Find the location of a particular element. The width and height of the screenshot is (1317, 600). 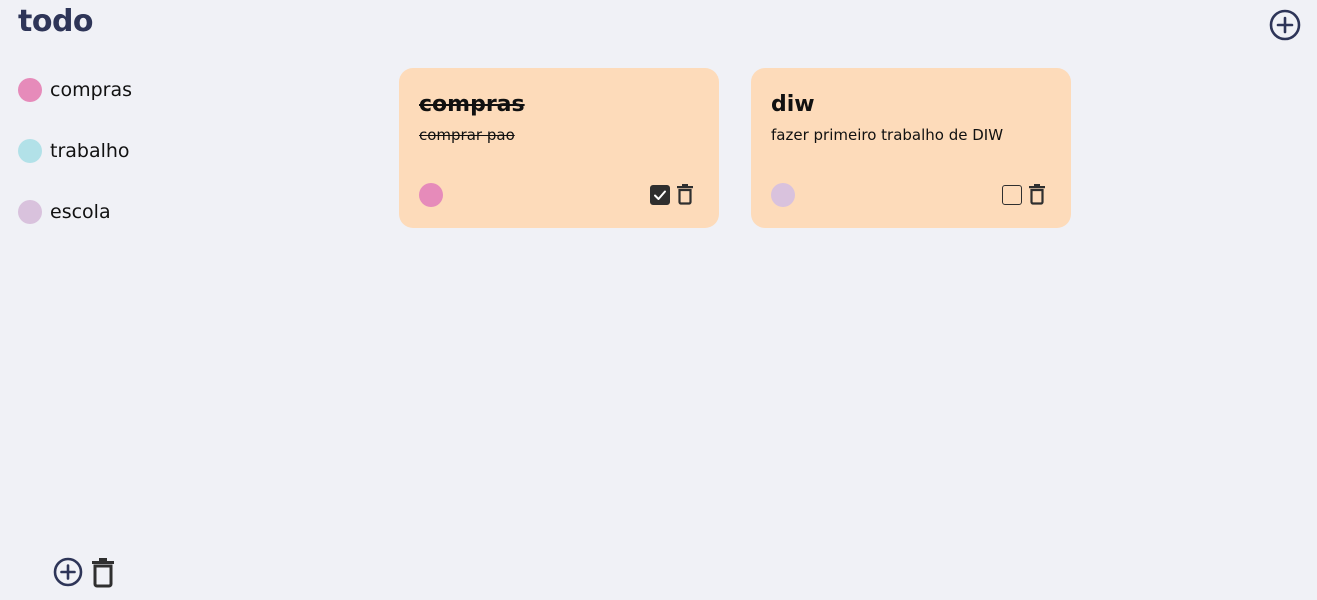

check-icon is located at coordinates (660, 195).